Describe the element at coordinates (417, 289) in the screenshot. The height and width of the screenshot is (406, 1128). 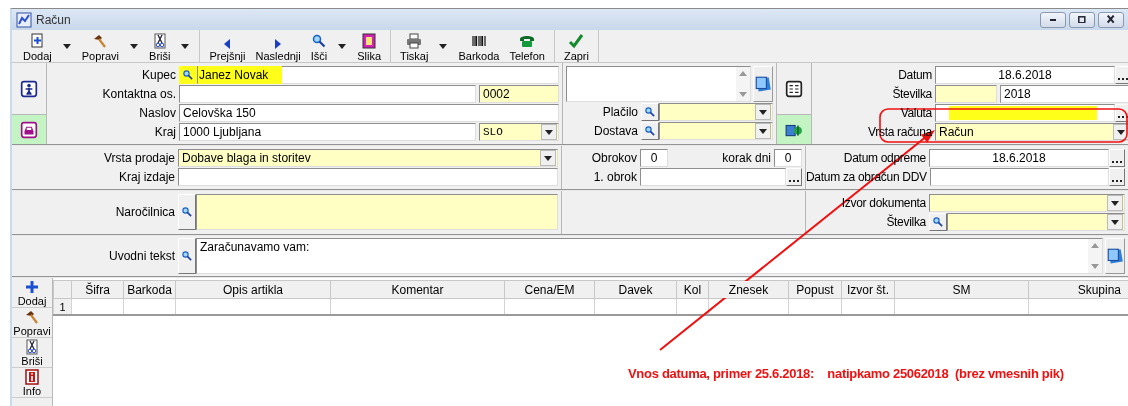
I see `column-header: Komentar` at that location.